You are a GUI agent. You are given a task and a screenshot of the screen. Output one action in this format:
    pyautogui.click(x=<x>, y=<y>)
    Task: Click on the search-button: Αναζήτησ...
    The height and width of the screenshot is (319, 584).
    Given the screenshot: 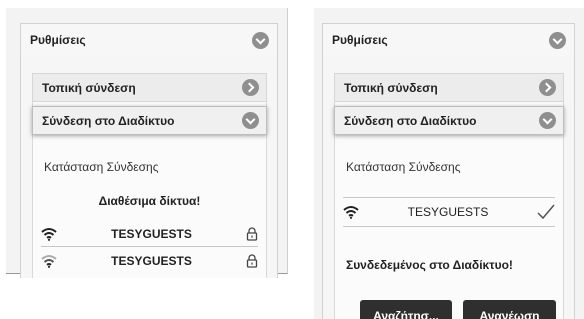 What is the action you would take?
    pyautogui.click(x=406, y=309)
    